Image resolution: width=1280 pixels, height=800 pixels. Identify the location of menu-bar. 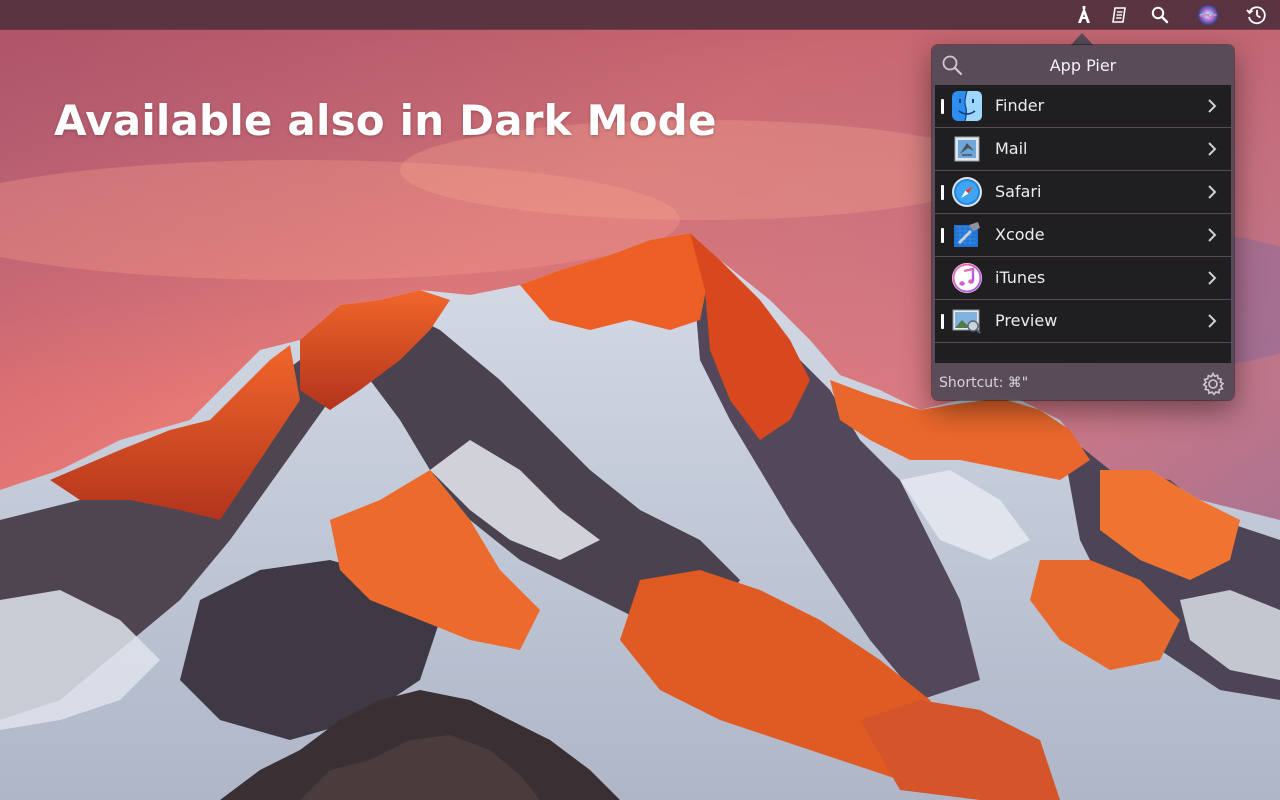
(640, 14).